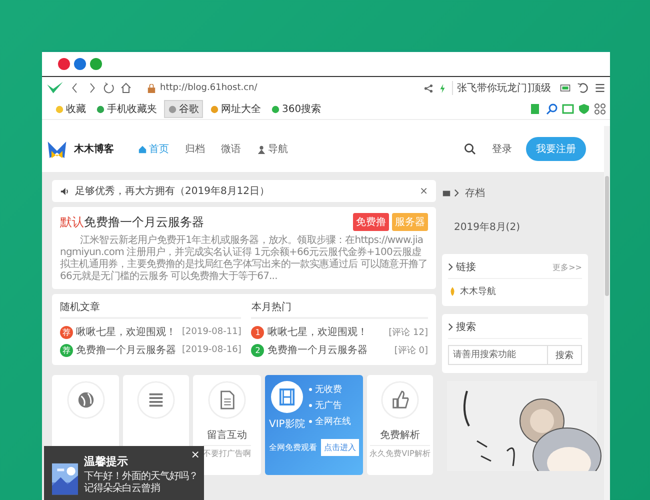 The image size is (650, 500). What do you see at coordinates (257, 350) in the screenshot?
I see `rank-badge: 2` at bounding box center [257, 350].